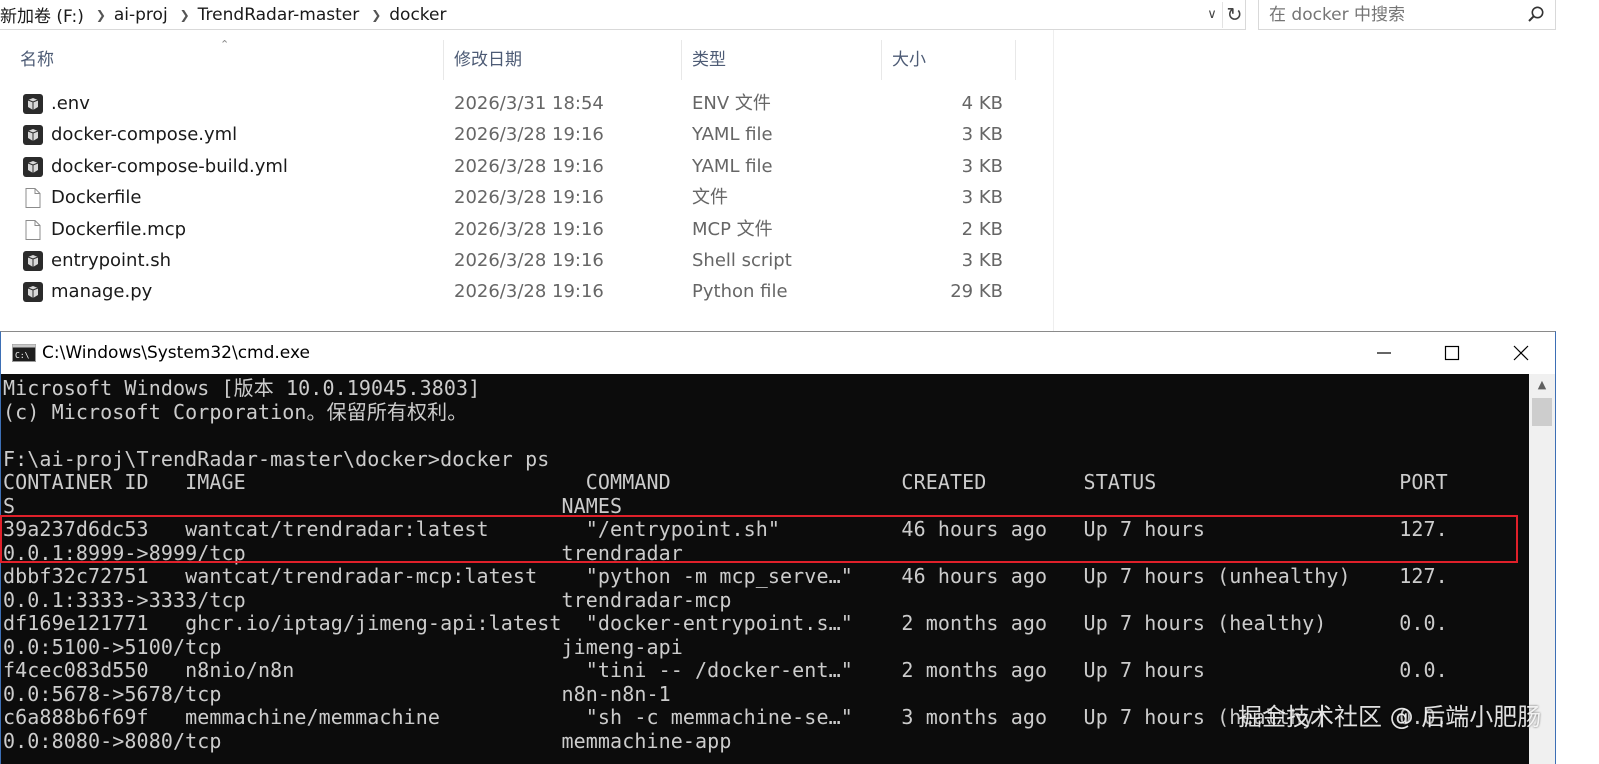  Describe the element at coordinates (1536, 14) in the screenshot. I see `search-icon` at that location.